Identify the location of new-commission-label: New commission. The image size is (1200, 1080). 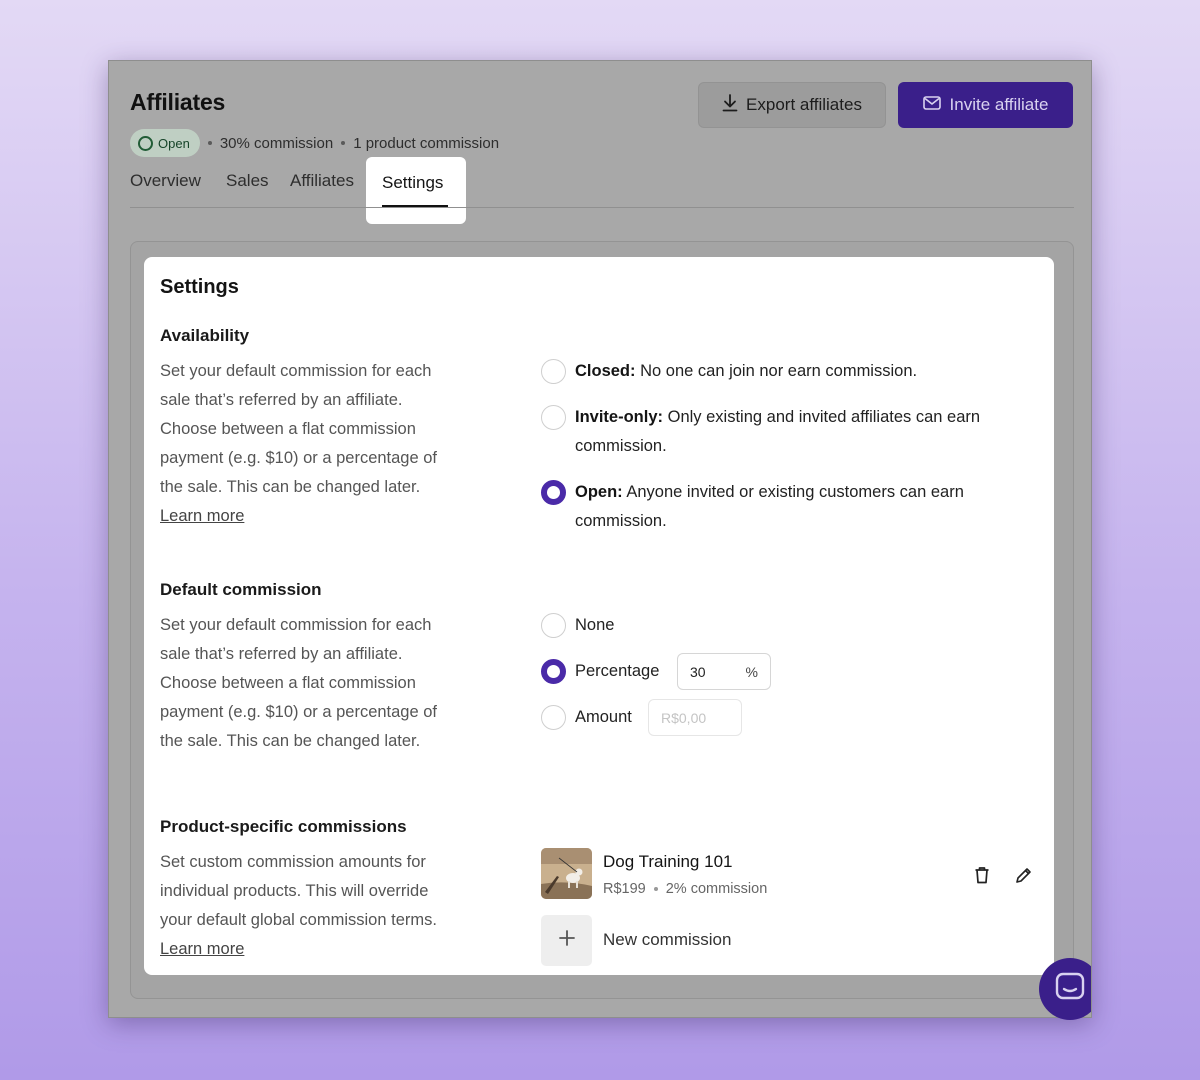
(667, 940).